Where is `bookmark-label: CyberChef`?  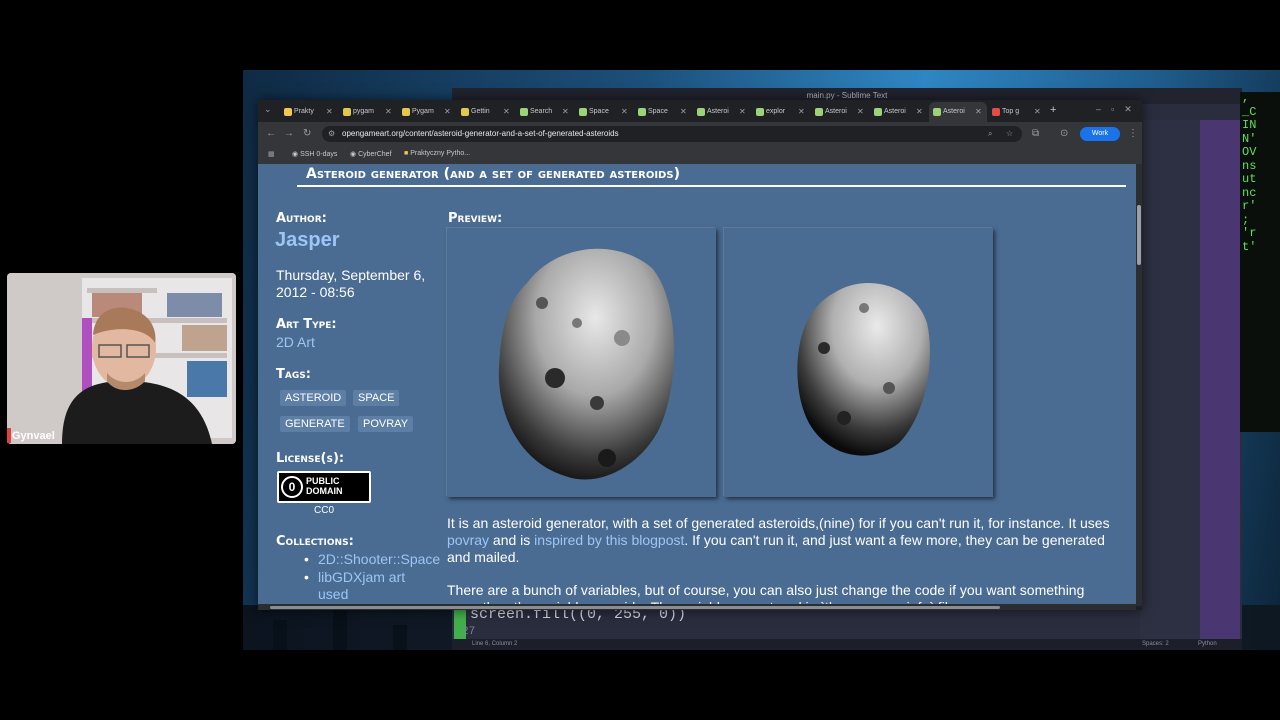
bookmark-label: CyberChef is located at coordinates (375, 154).